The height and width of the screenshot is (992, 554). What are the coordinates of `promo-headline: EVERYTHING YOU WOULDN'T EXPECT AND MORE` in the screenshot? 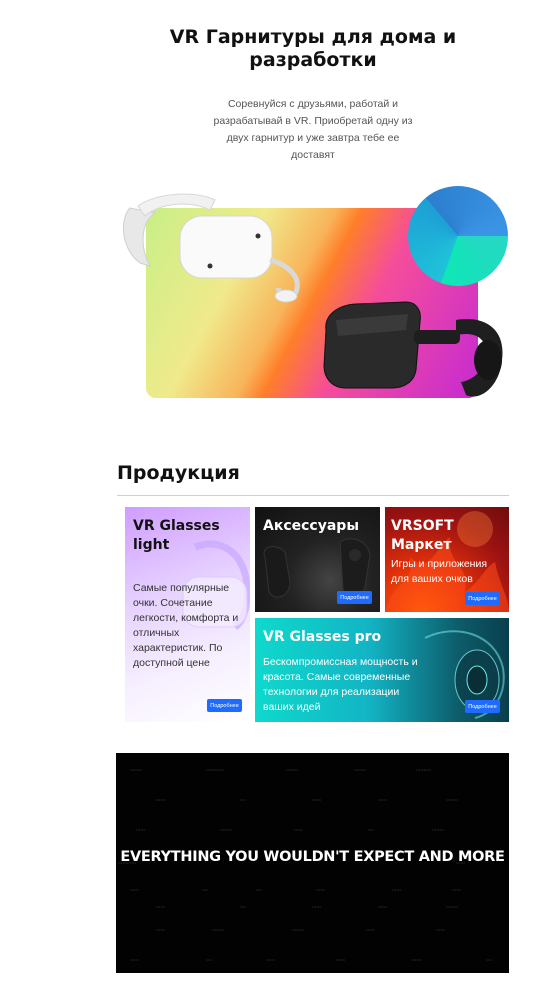 It's located at (312, 857).